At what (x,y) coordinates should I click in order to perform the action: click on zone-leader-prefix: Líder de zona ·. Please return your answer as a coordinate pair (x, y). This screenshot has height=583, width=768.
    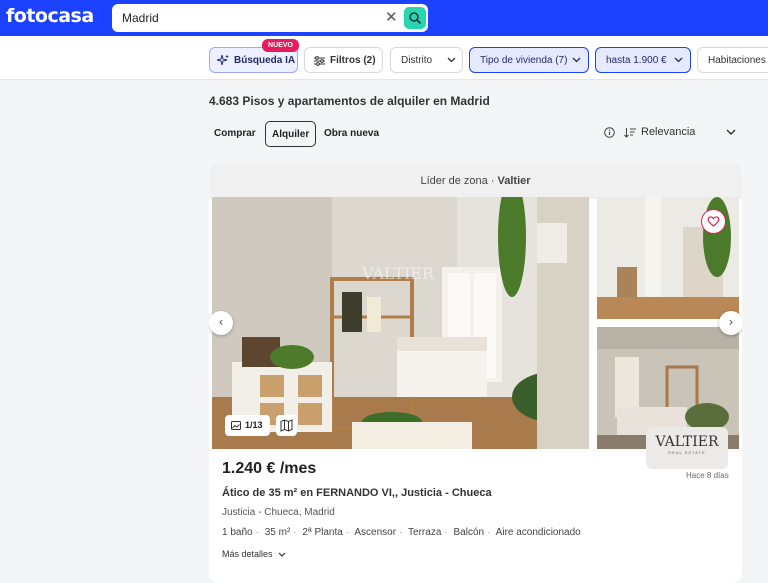
    Looking at the image, I should click on (459, 181).